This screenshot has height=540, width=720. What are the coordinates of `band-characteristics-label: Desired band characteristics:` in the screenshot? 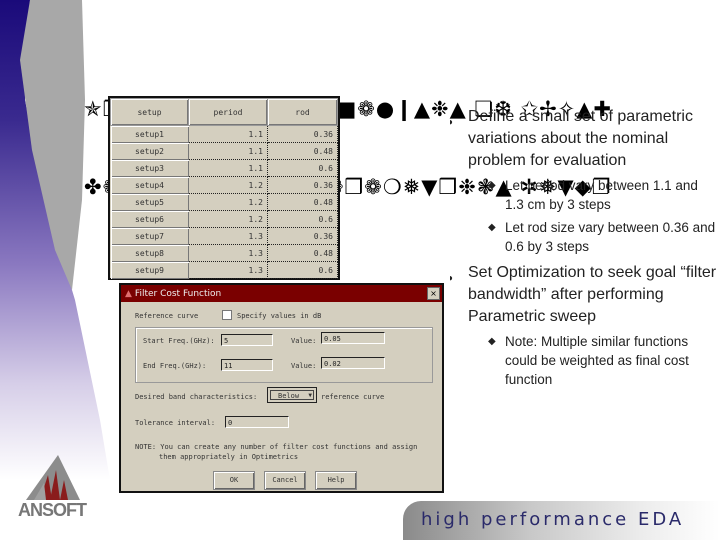 It's located at (196, 397).